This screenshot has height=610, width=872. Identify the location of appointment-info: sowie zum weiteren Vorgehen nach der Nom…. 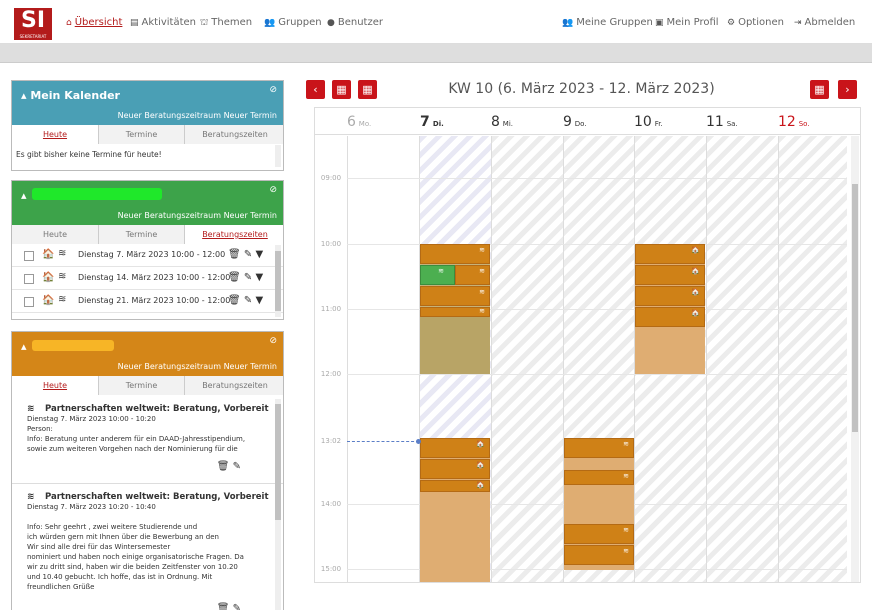
(132, 449).